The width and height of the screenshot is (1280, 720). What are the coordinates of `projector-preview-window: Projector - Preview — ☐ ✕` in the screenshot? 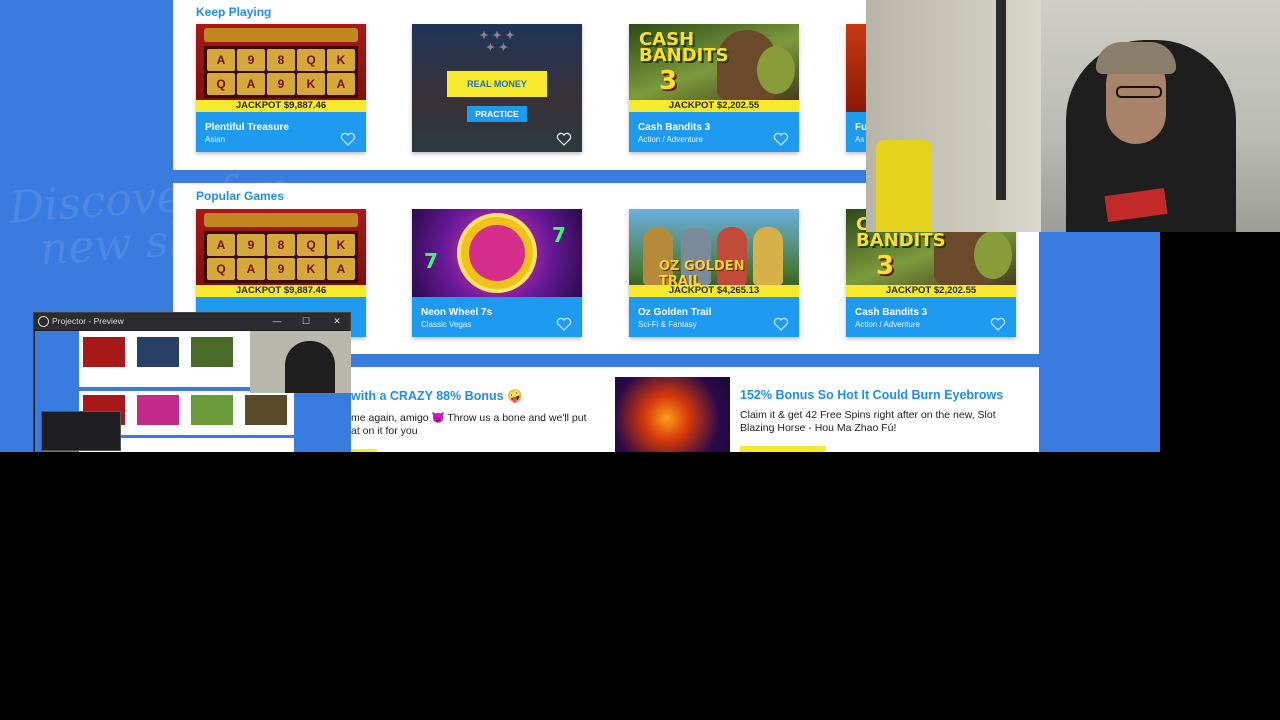 It's located at (192, 382).